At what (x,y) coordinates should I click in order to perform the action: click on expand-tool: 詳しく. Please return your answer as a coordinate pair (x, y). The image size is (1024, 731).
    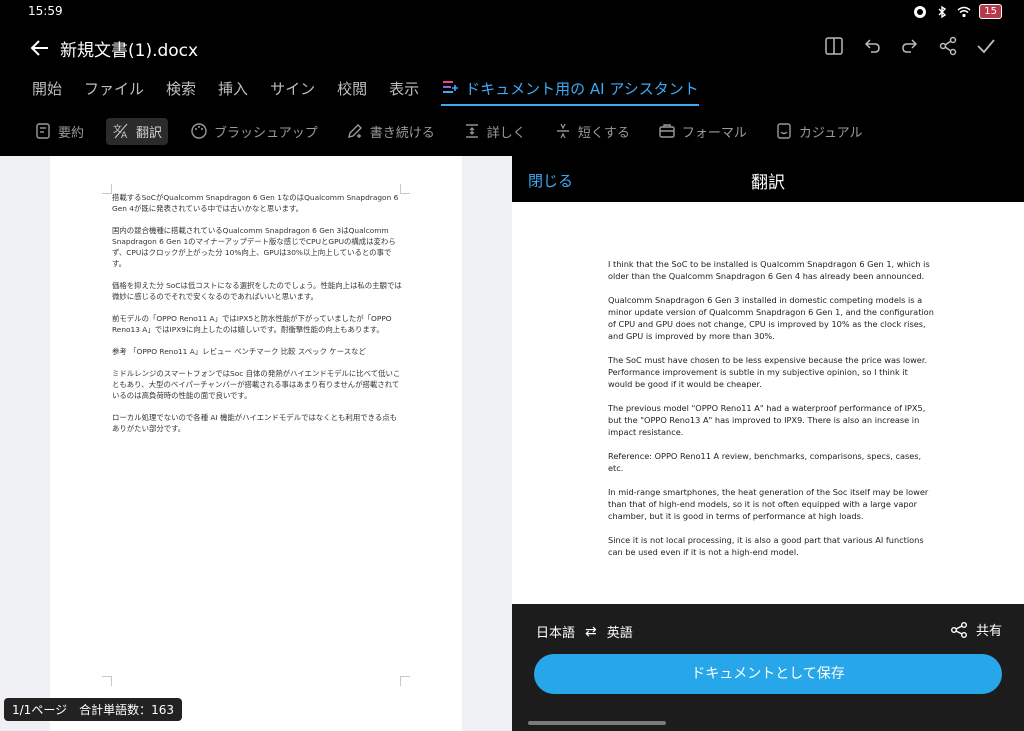
    Looking at the image, I should click on (494, 131).